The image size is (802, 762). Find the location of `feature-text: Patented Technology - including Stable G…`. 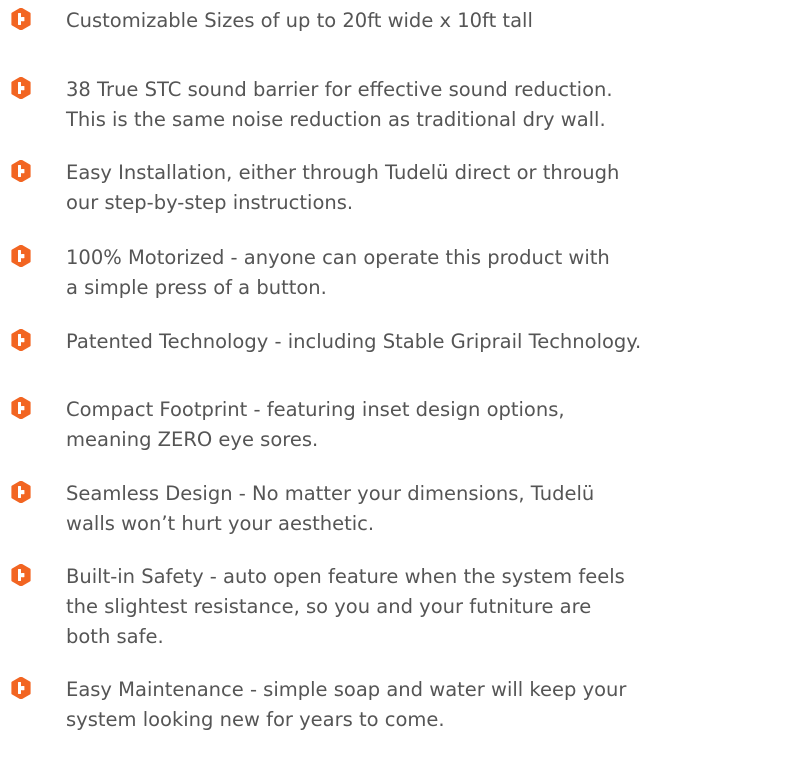

feature-text: Patented Technology - including Stable G… is located at coordinates (431, 342).